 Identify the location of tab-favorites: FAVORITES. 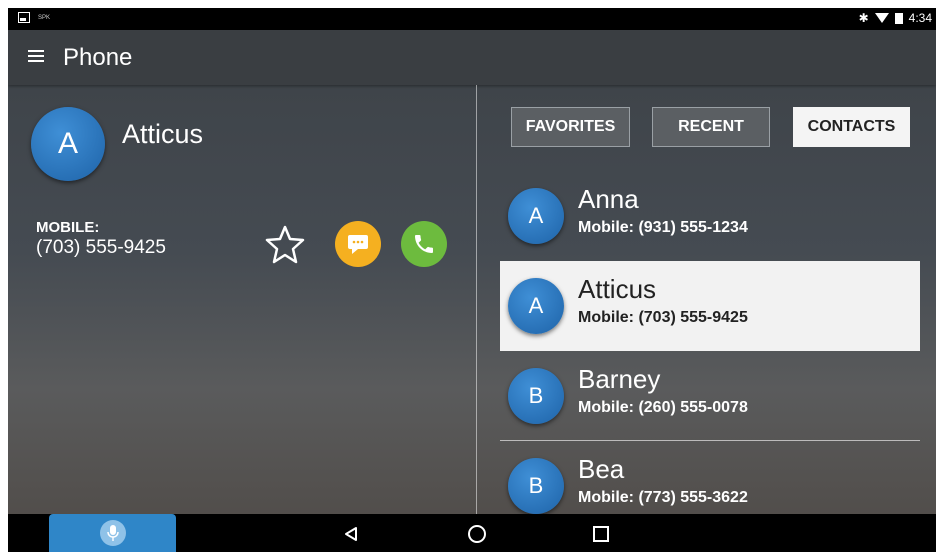
(570, 127).